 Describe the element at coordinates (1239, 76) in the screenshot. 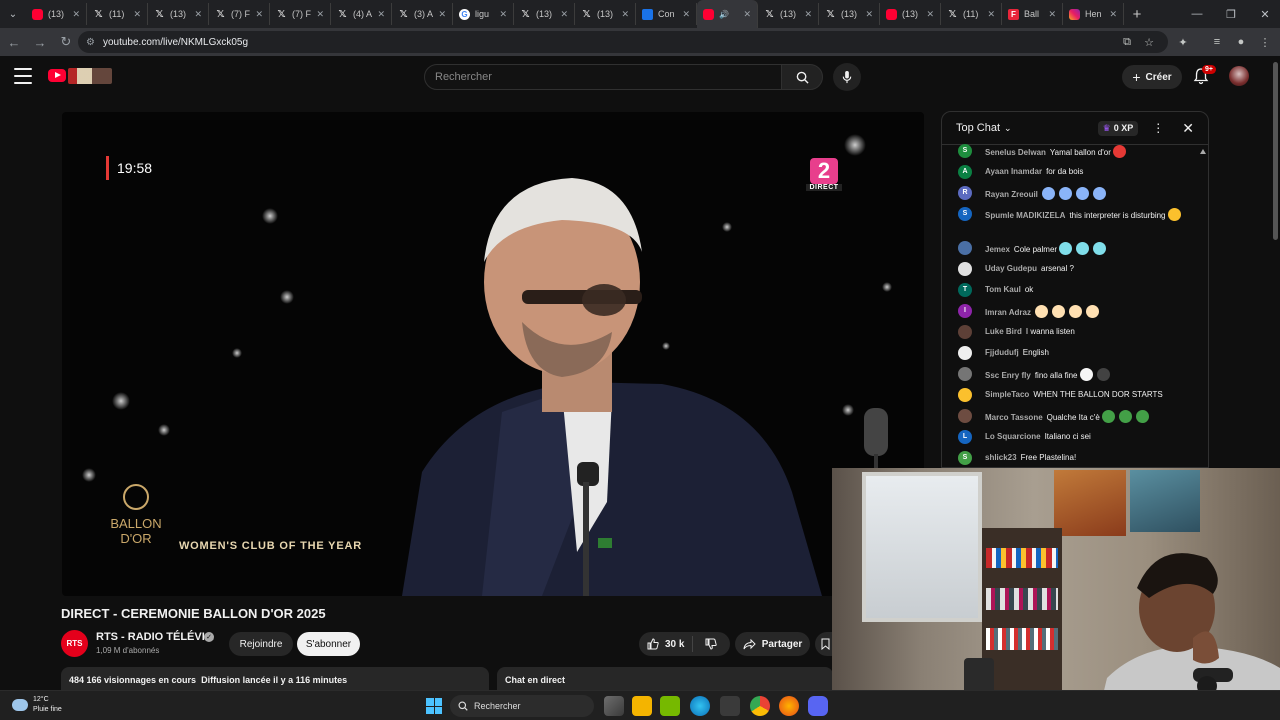

I see `account-avatar` at that location.